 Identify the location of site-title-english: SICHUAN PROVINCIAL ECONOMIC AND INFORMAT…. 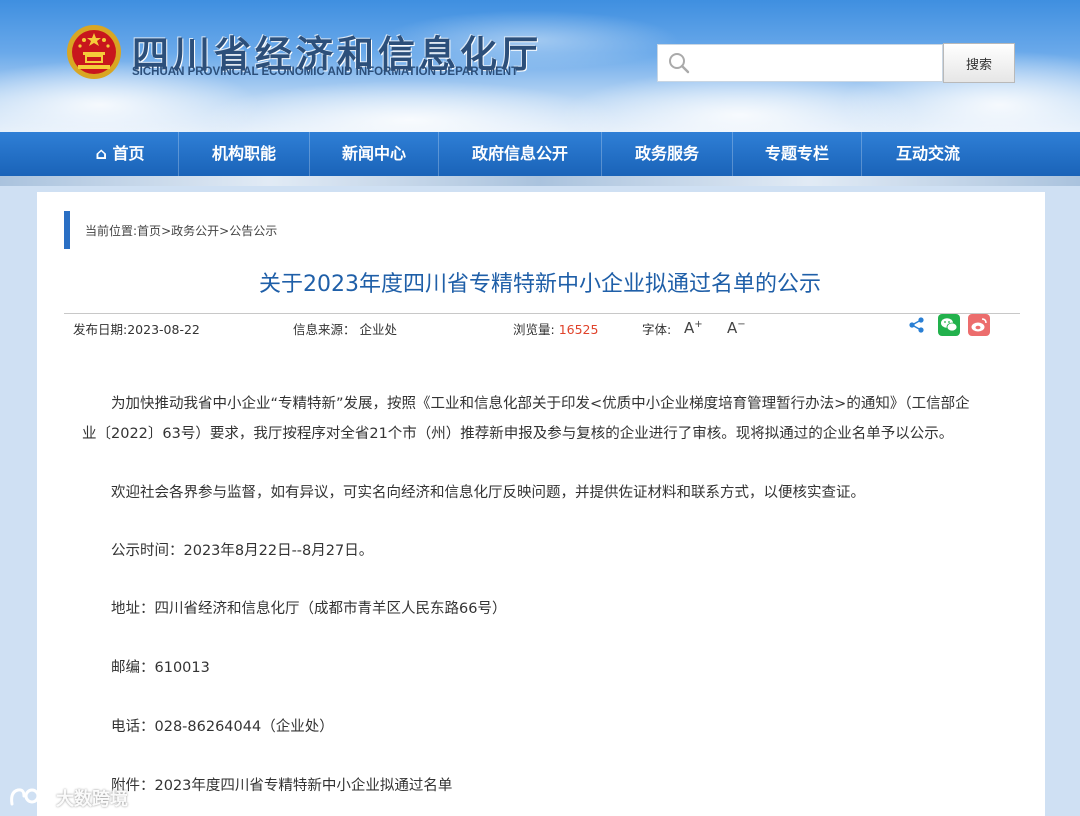
(325, 72).